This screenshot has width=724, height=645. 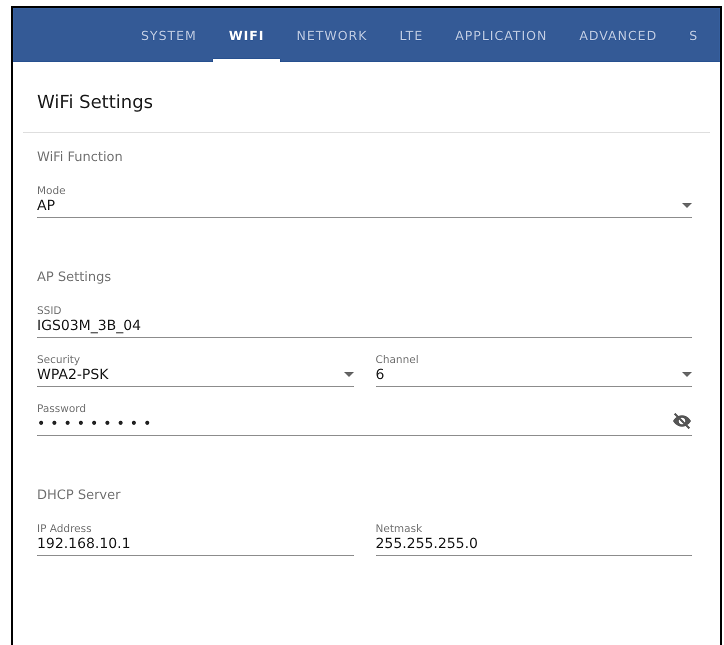 I want to click on field-label: Mode, so click(x=52, y=191).